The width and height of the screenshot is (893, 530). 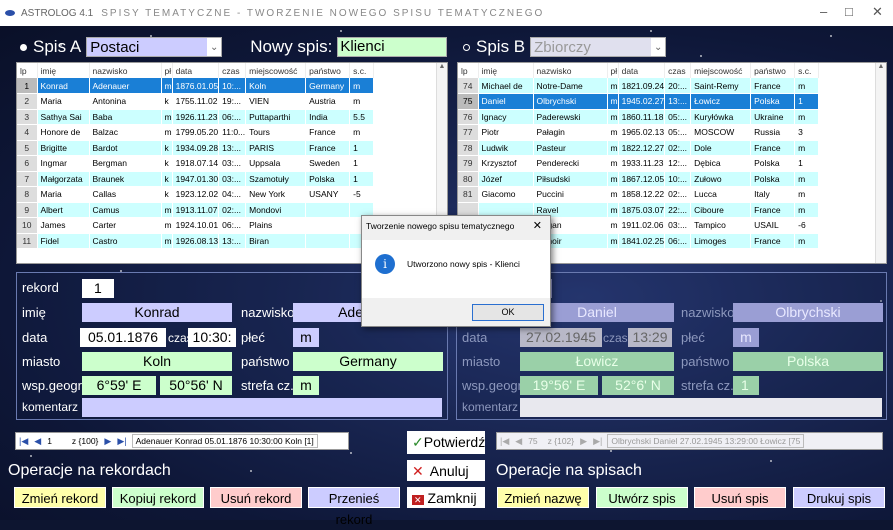 I want to click on table-cell: Braunek, so click(x=125, y=179).